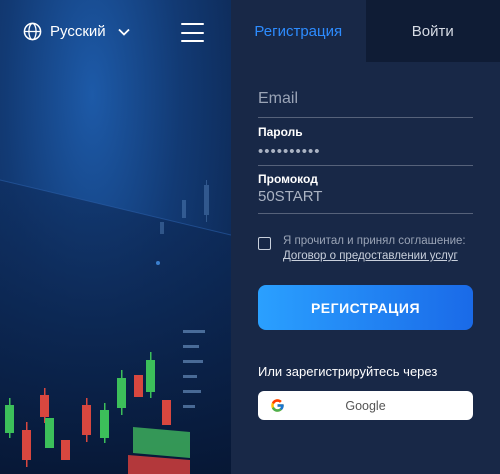 The height and width of the screenshot is (474, 500). I want to click on password-value: ••••••••••, so click(289, 151).